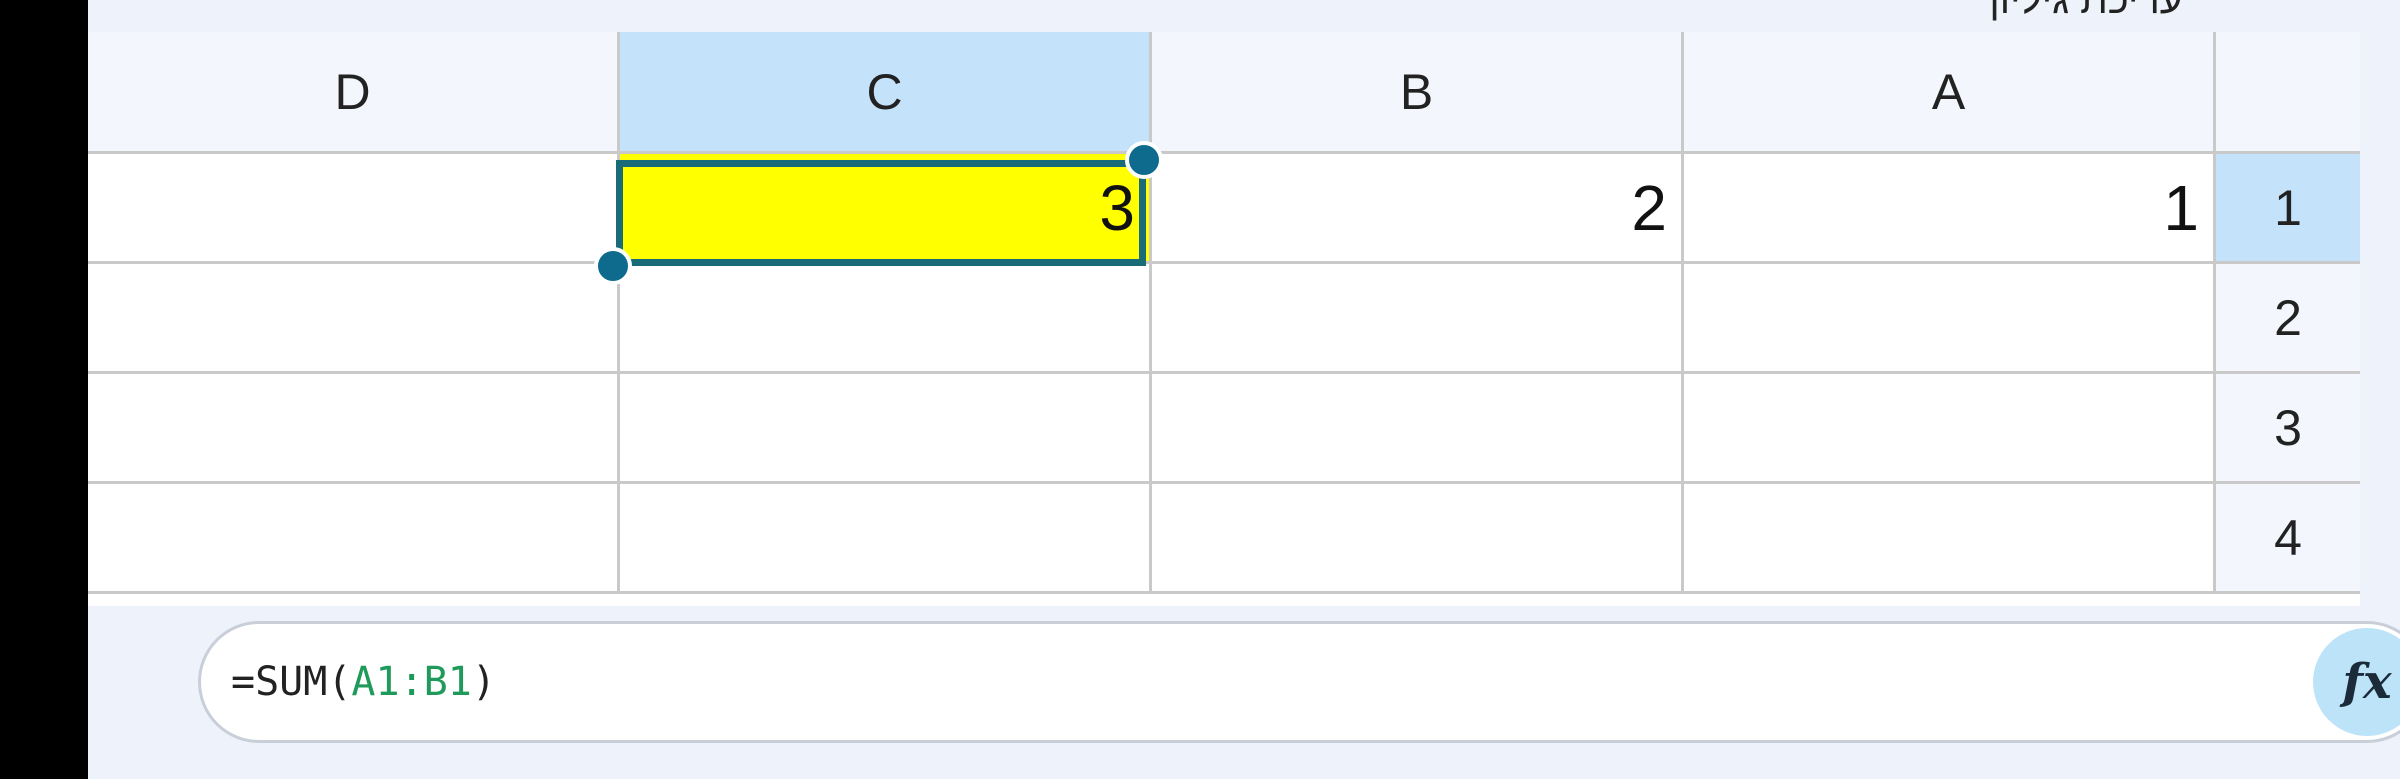 The width and height of the screenshot is (2400, 779). Describe the element at coordinates (354, 209) in the screenshot. I see `cell-d1` at that location.